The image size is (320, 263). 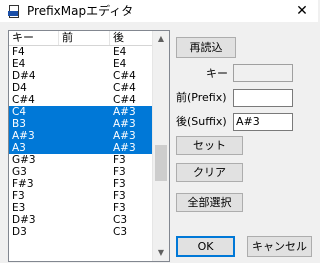 What do you see at coordinates (80, 160) in the screenshot?
I see `list-row: G#3 F3` at bounding box center [80, 160].